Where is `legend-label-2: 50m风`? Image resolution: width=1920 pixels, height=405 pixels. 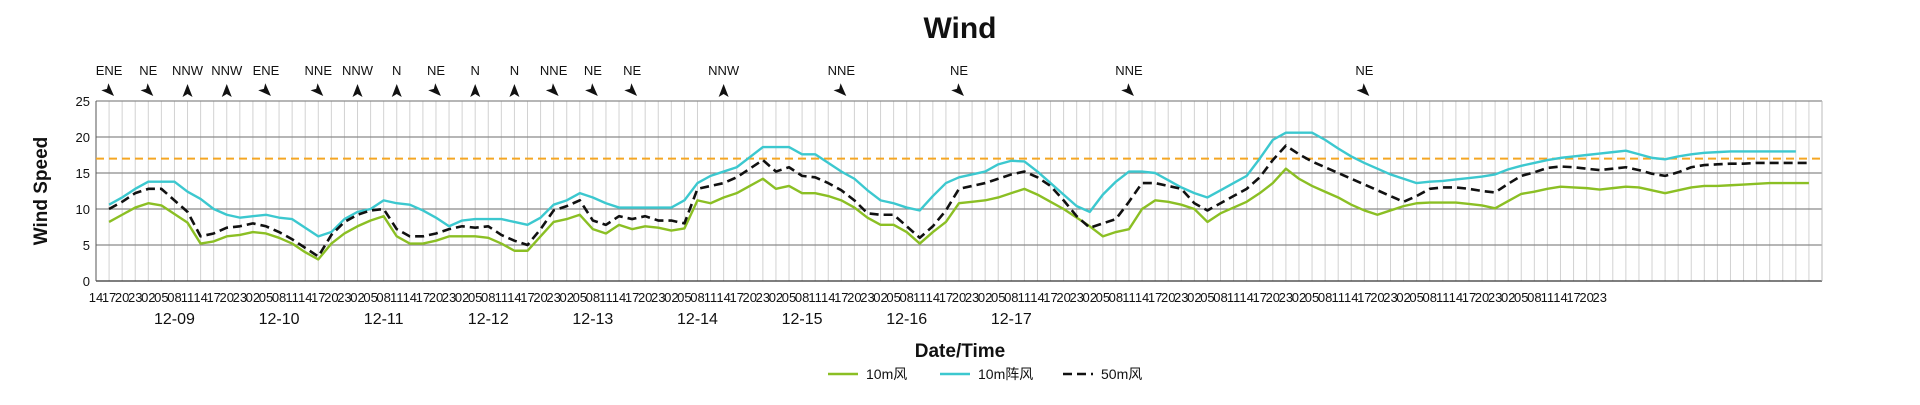 legend-label-2: 50m风 is located at coordinates (1121, 374).